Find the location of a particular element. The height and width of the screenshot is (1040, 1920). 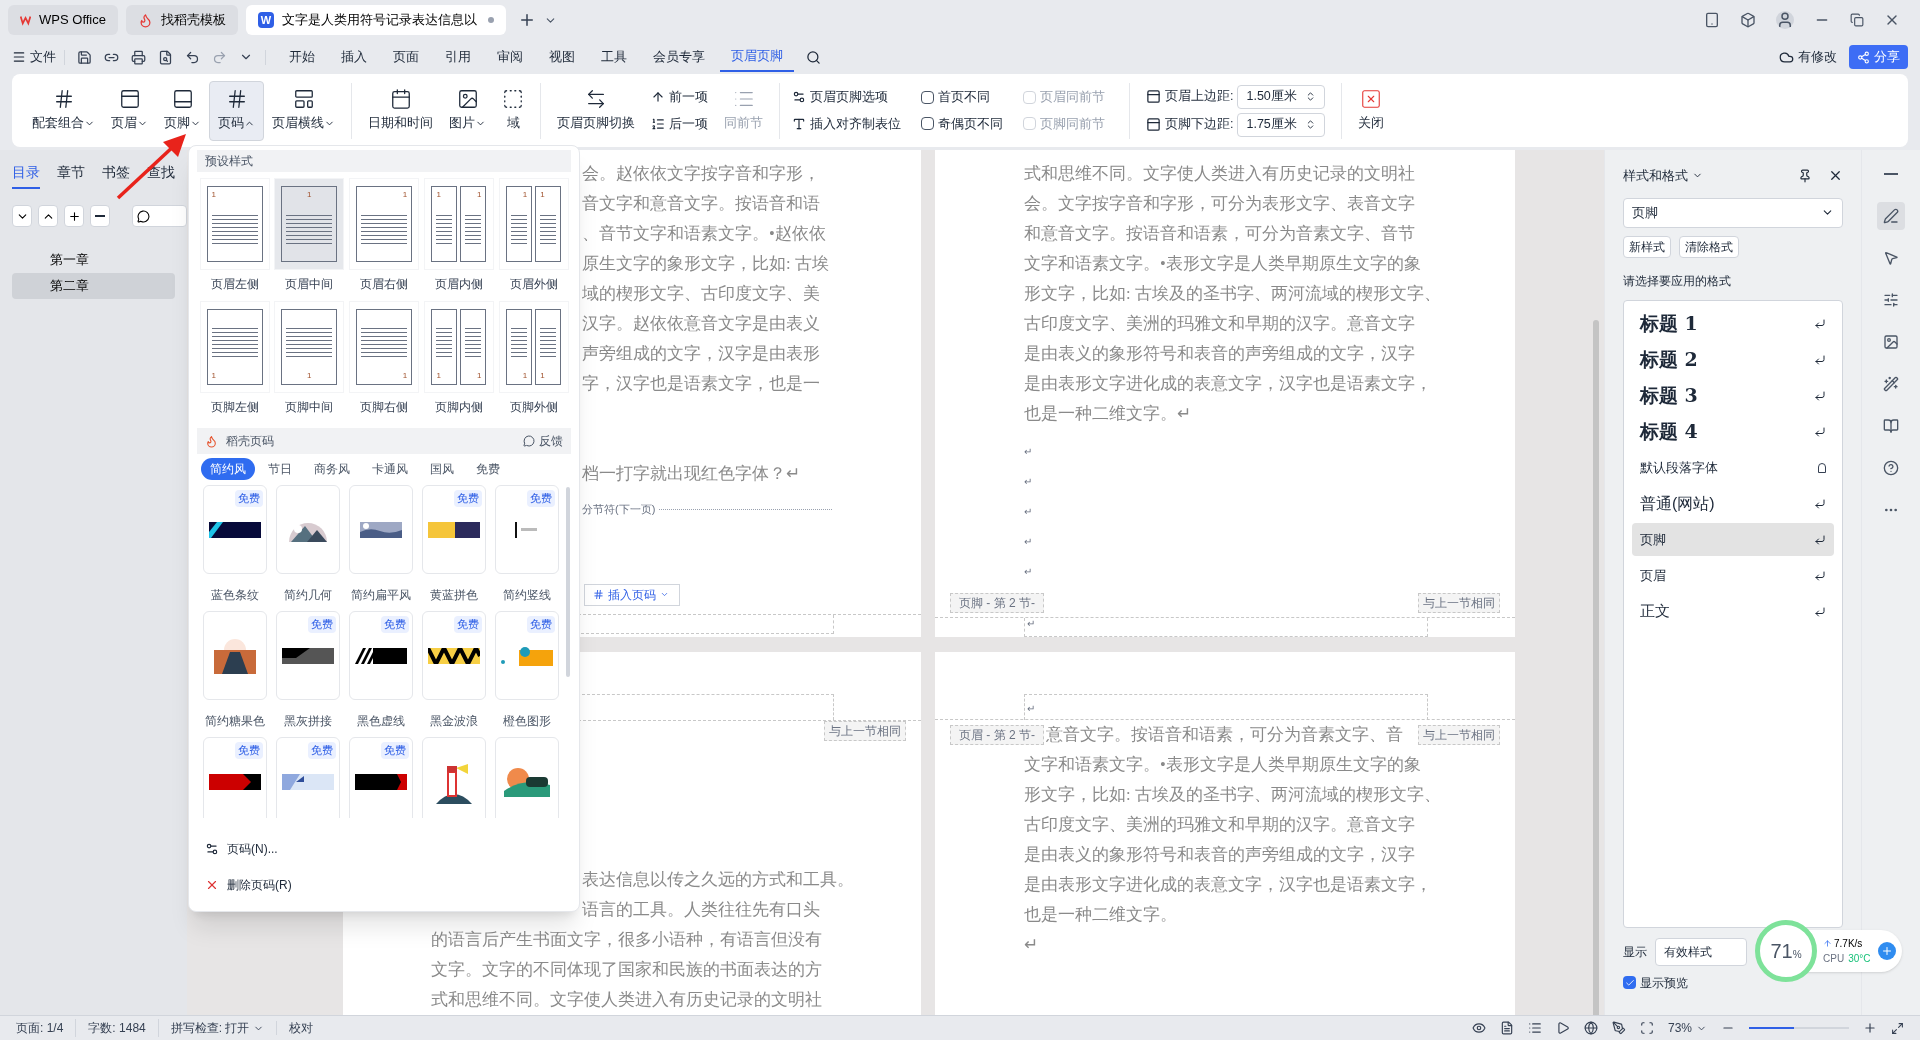

file-menu: 文件 is located at coordinates (45, 57).